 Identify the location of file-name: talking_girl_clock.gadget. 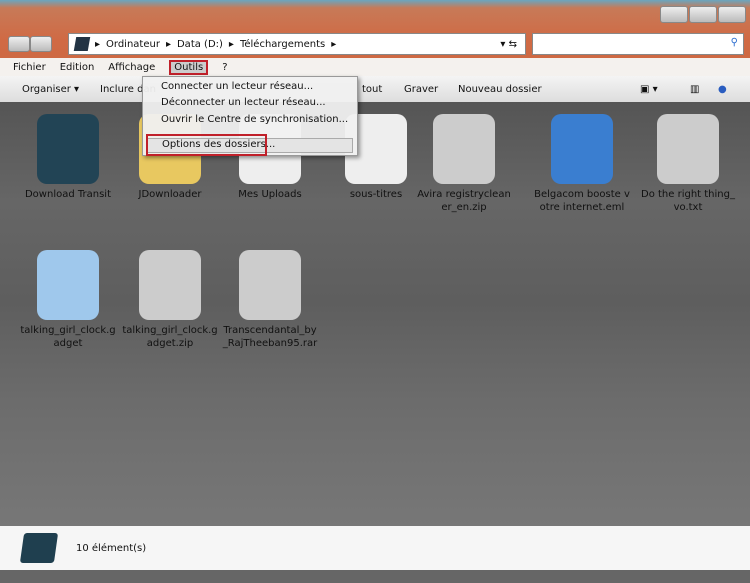
(68, 337).